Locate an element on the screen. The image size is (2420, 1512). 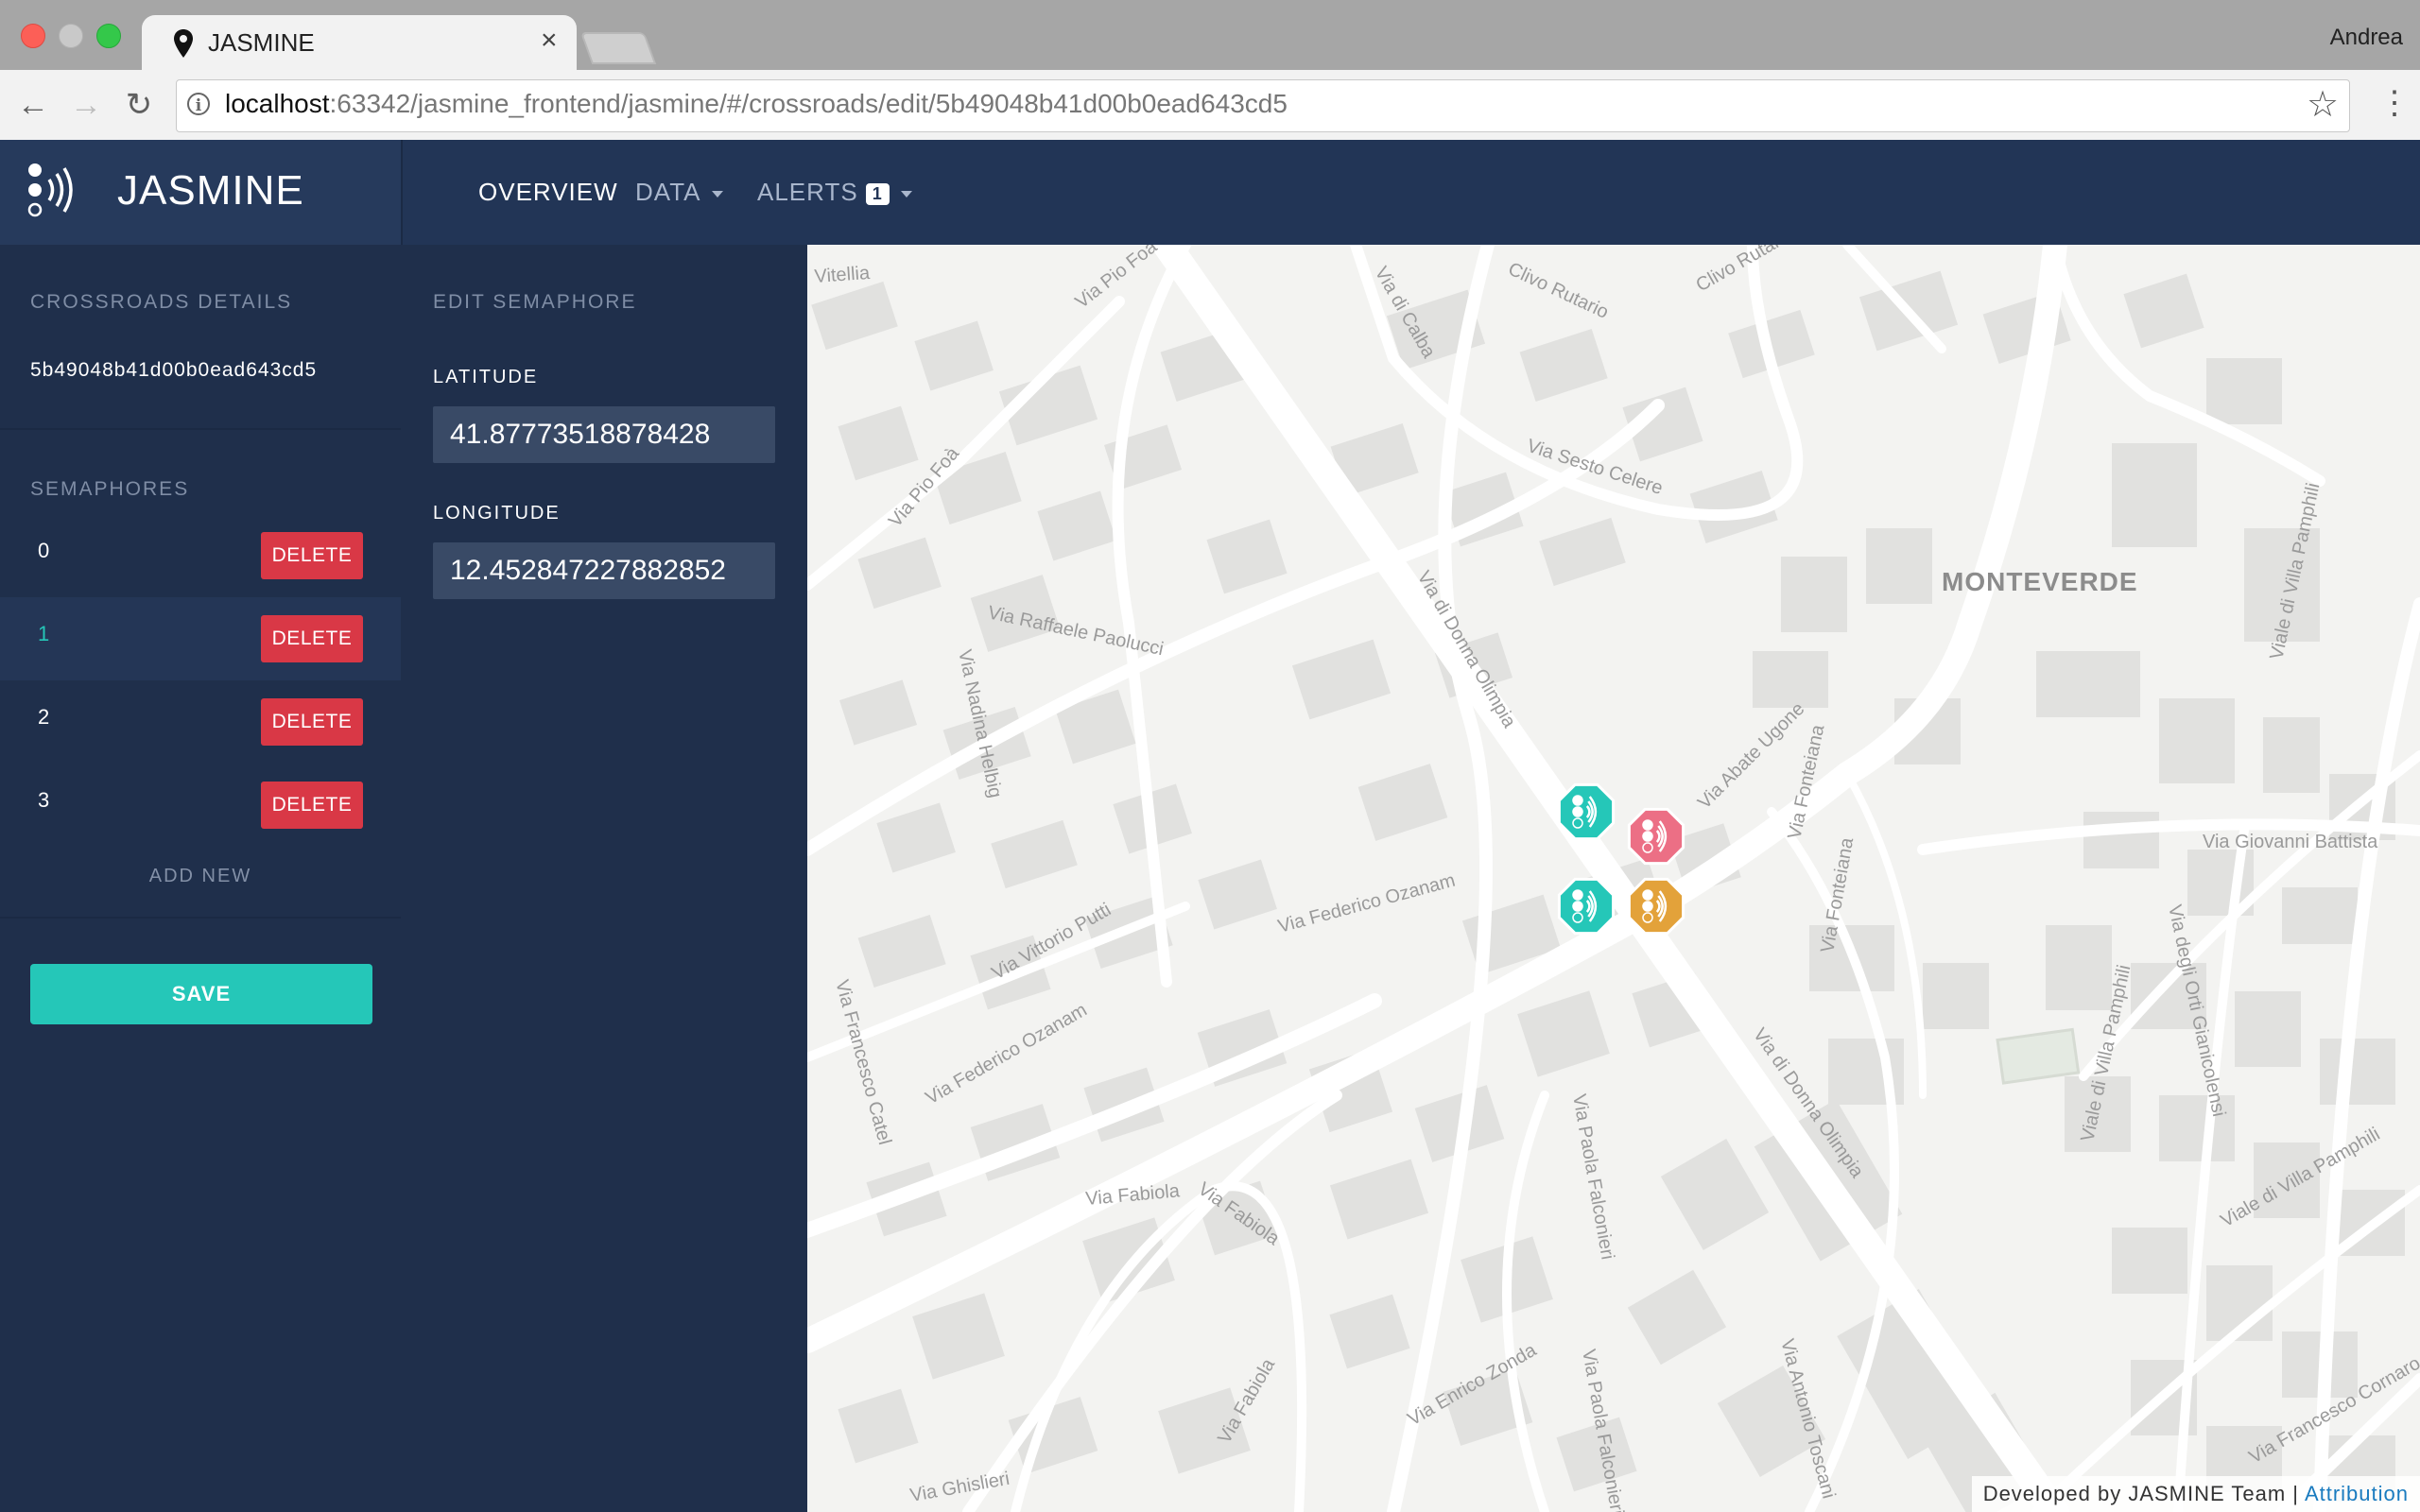
maximize-window-button is located at coordinates (108, 36).